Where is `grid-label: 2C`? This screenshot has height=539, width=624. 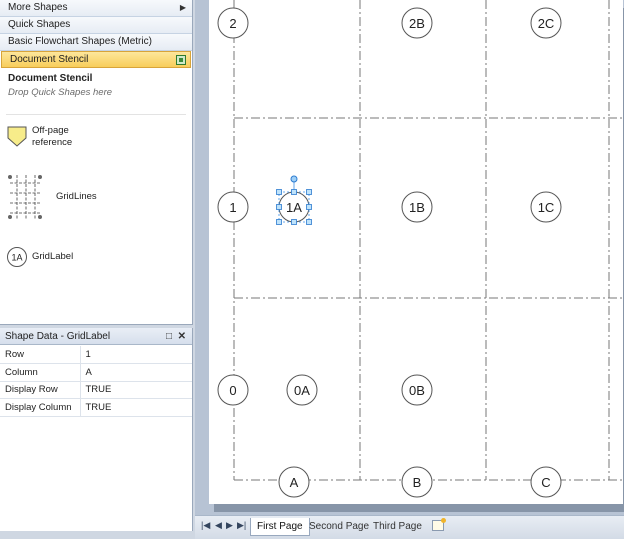 grid-label: 2C is located at coordinates (546, 23).